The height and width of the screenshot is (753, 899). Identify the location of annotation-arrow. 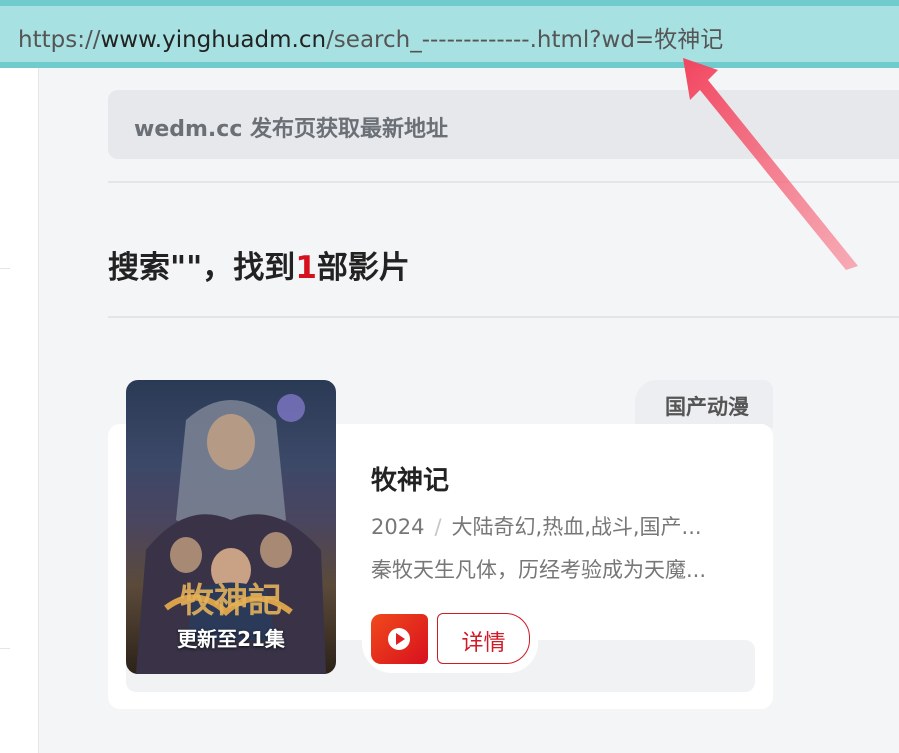
(770, 164).